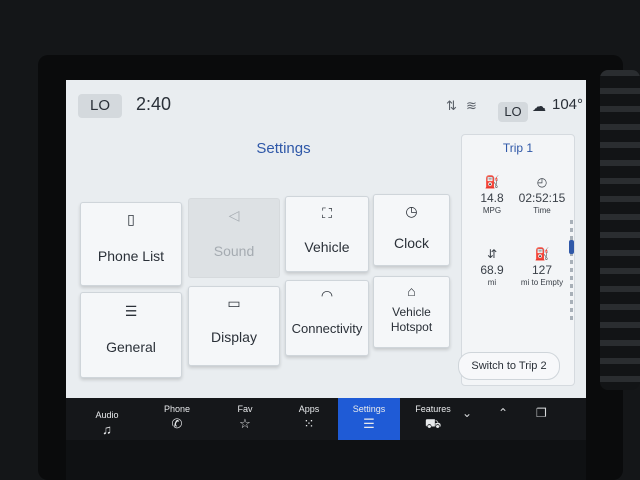  Describe the element at coordinates (568, 104) in the screenshot. I see `outside-temperature: 104°` at that location.